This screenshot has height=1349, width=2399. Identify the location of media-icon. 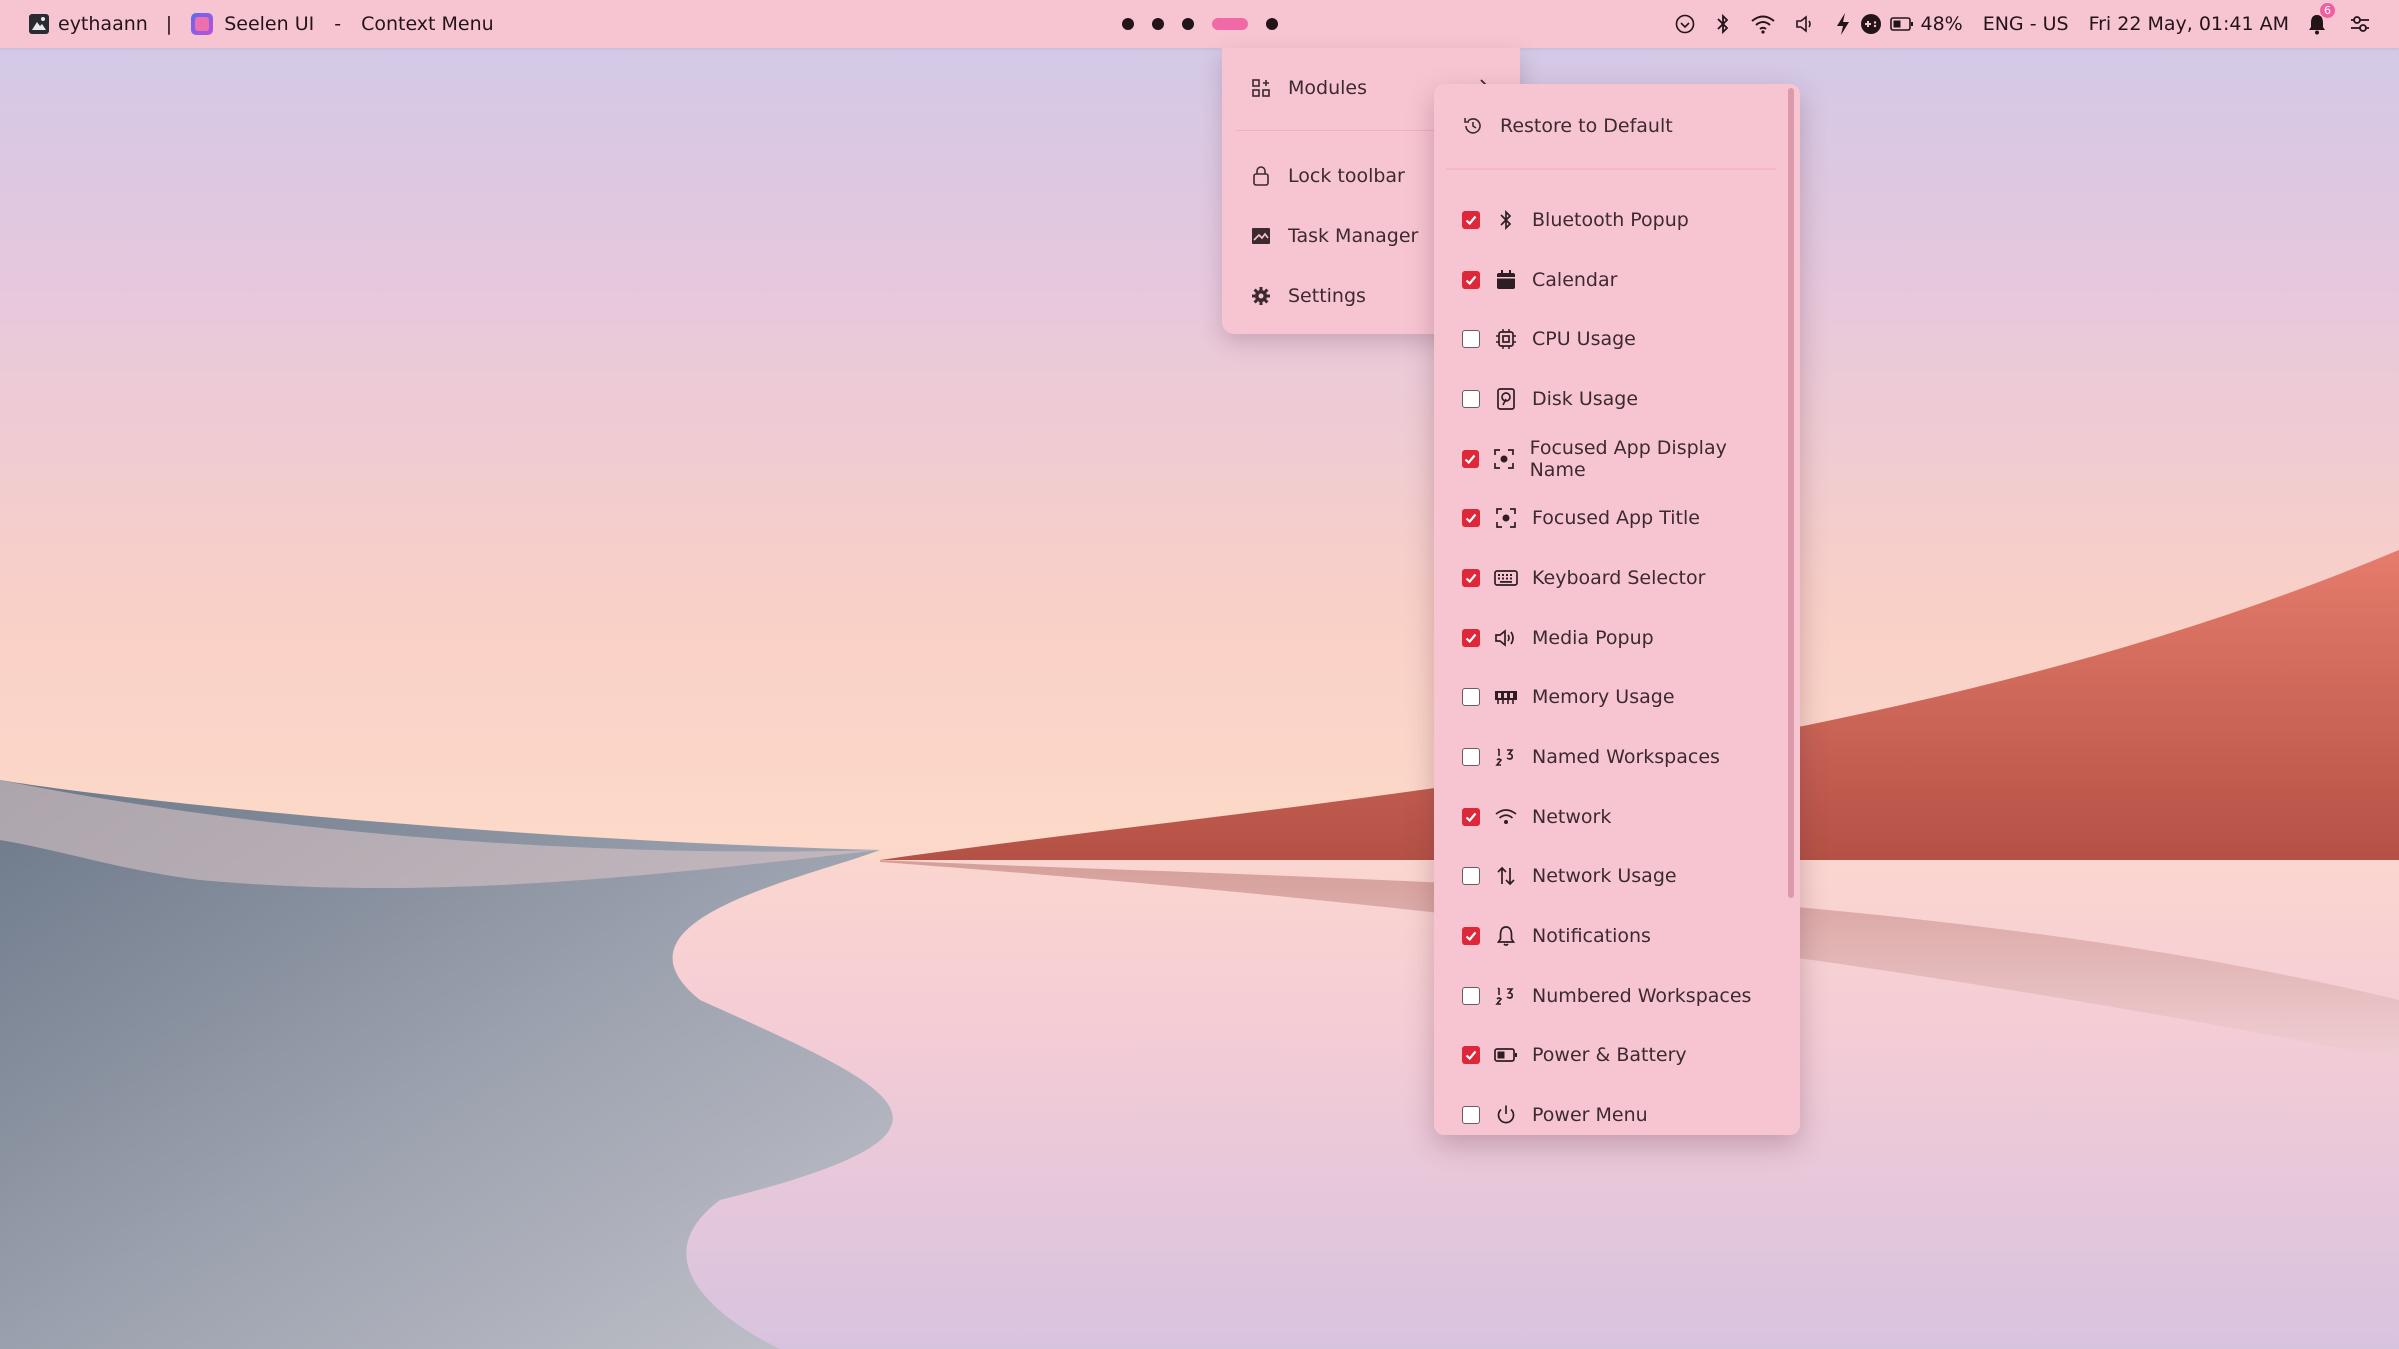
(1685, 24).